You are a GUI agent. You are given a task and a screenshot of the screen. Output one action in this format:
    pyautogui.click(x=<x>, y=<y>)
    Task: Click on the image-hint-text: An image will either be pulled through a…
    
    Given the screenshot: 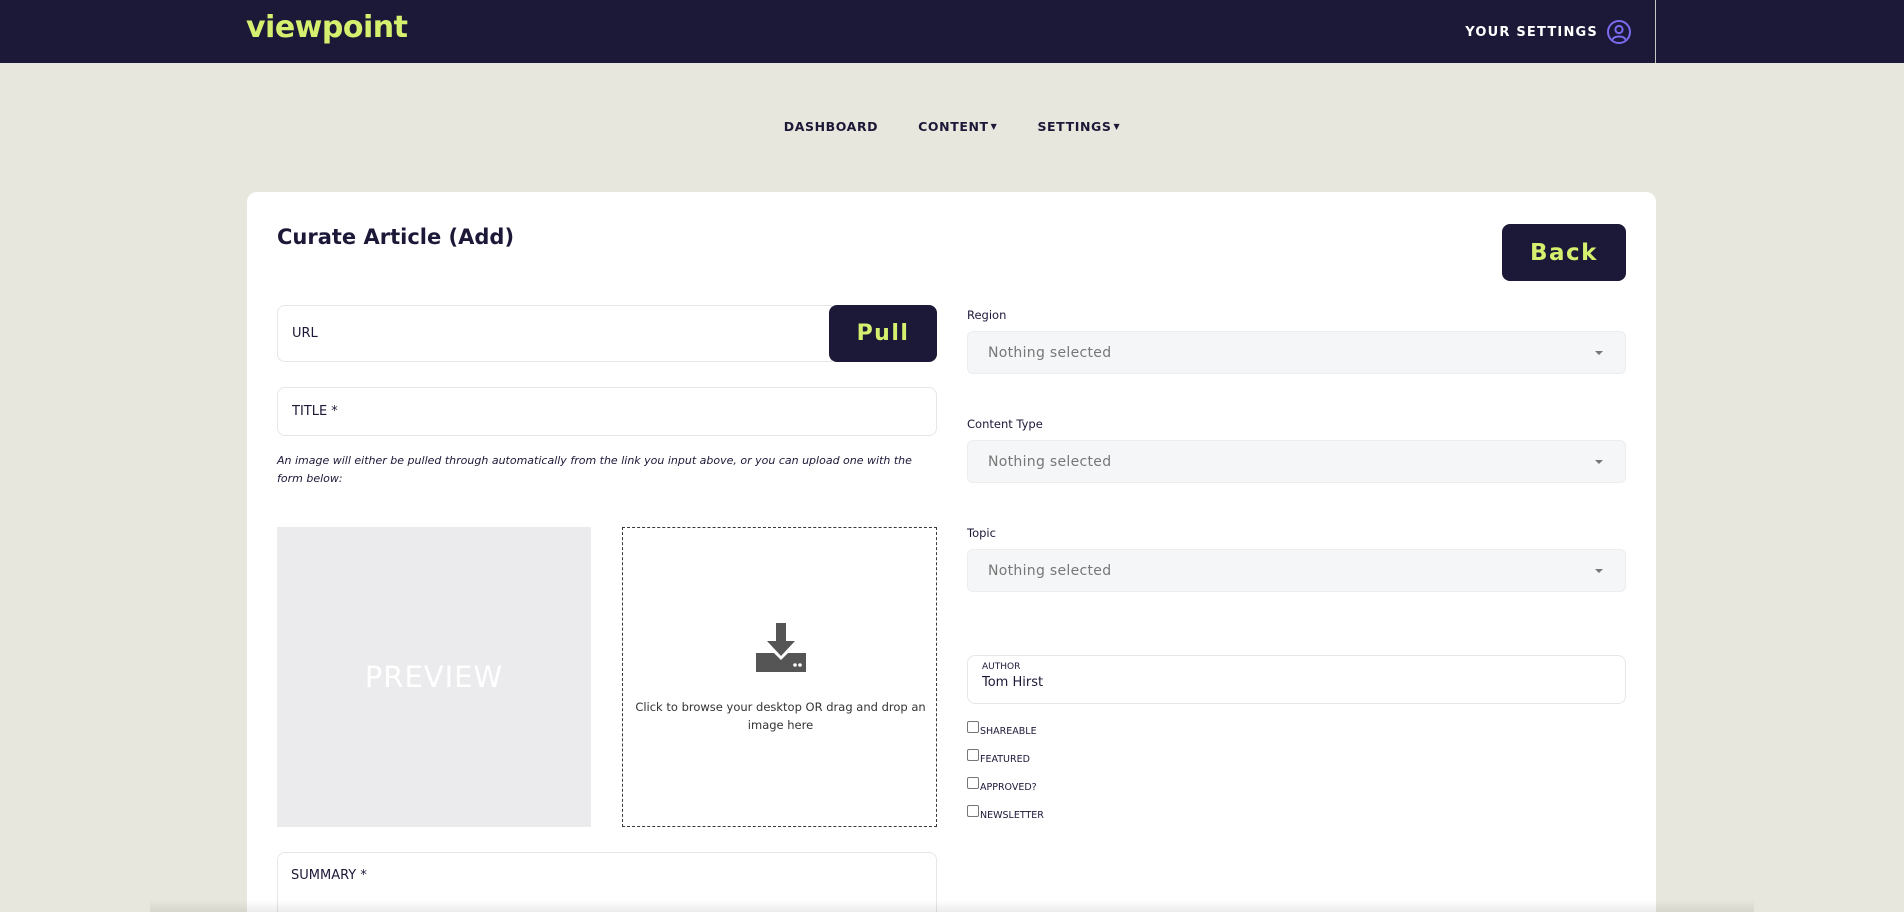 What is the action you would take?
    pyautogui.click(x=594, y=469)
    